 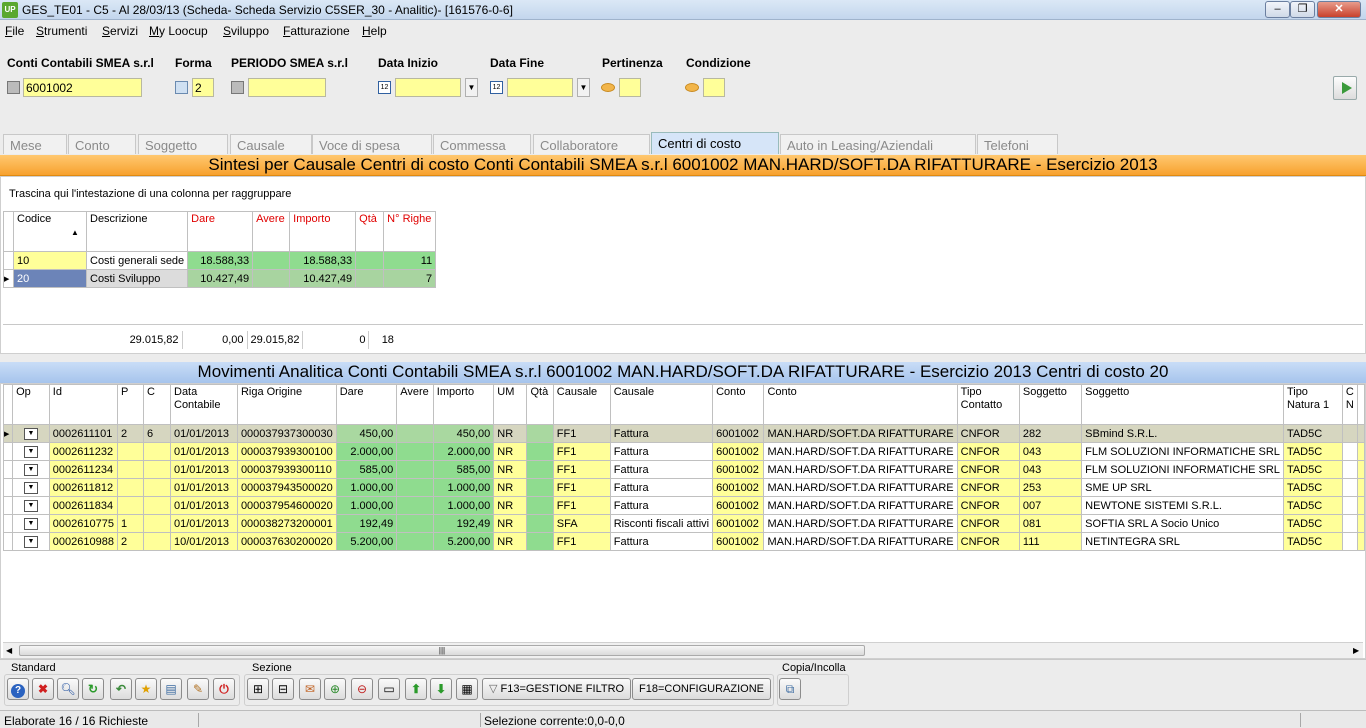 I want to click on cell-importo: 2.000,00, so click(x=463, y=451).